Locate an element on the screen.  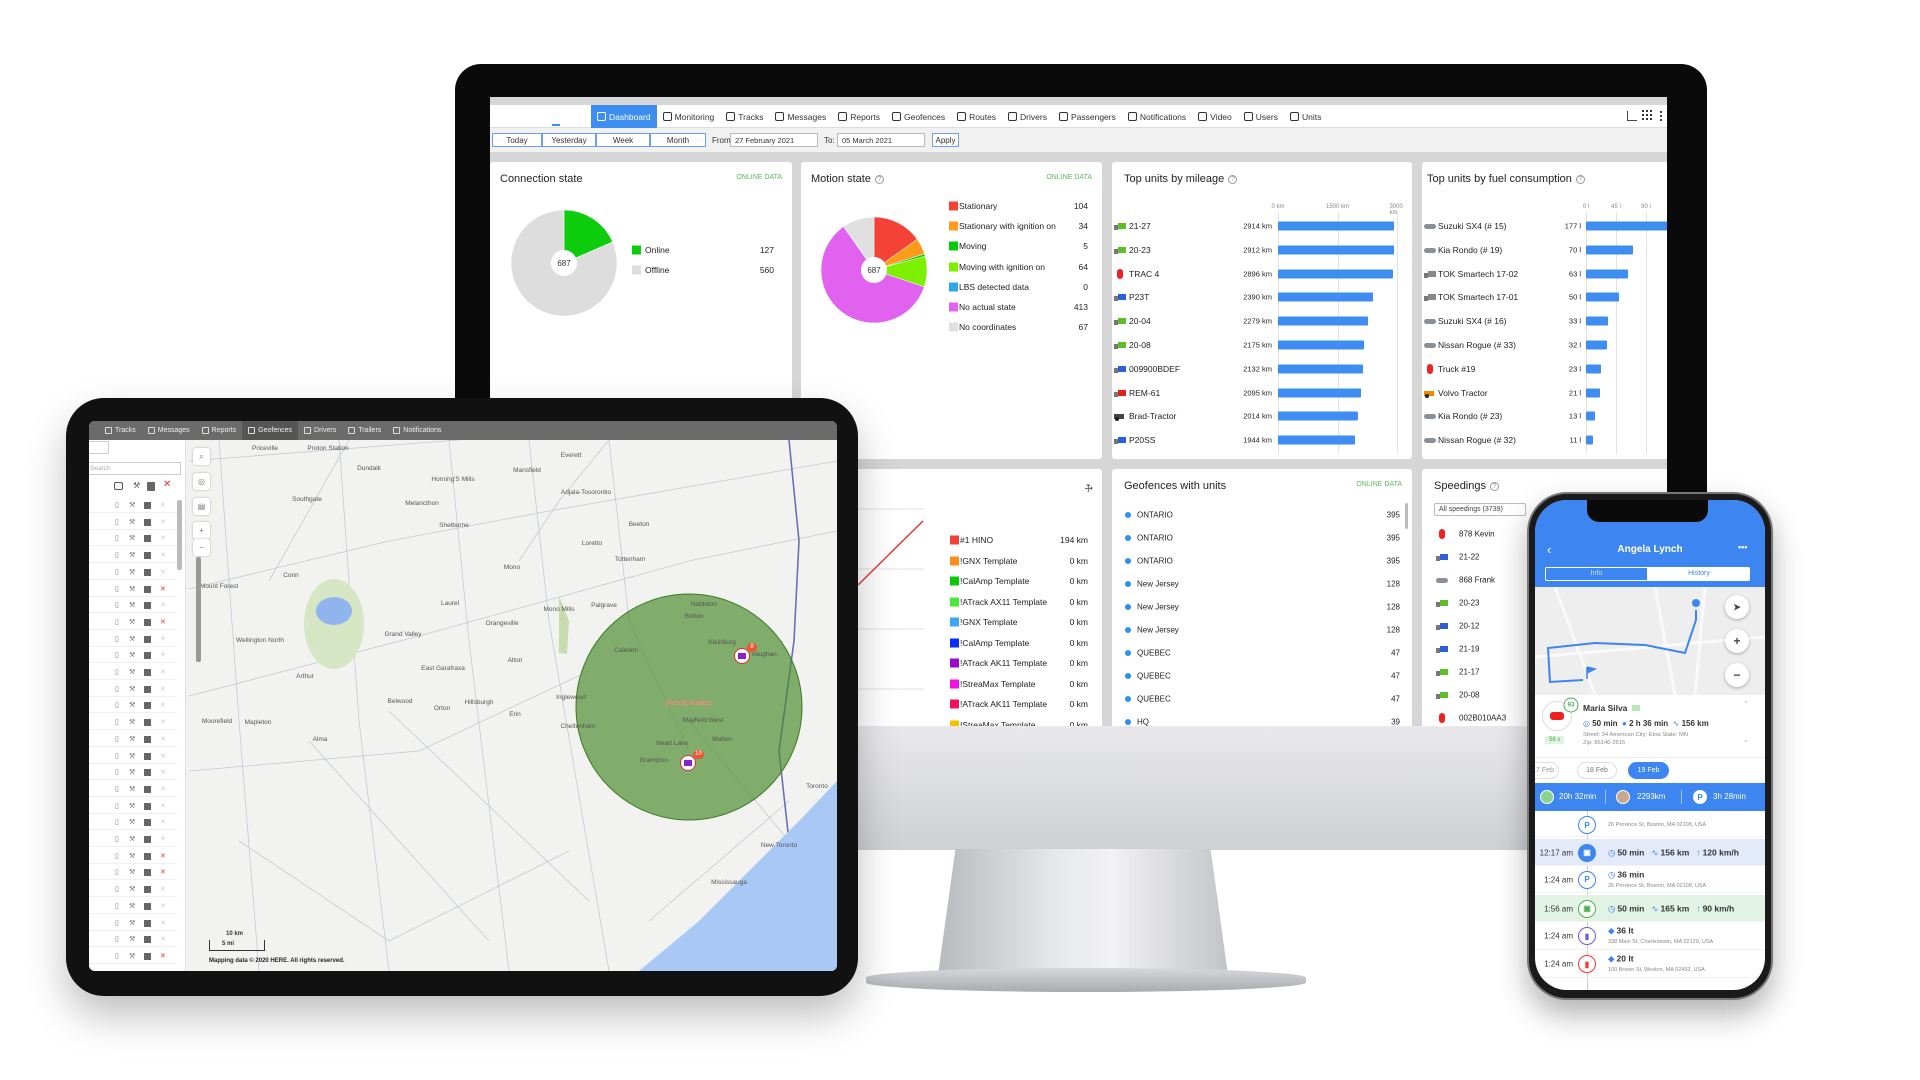
history-event-trip: 12:17 am ▣ ◷ 50 min ∿ 156 km ↑ 120 km/h is located at coordinates (1650, 852).